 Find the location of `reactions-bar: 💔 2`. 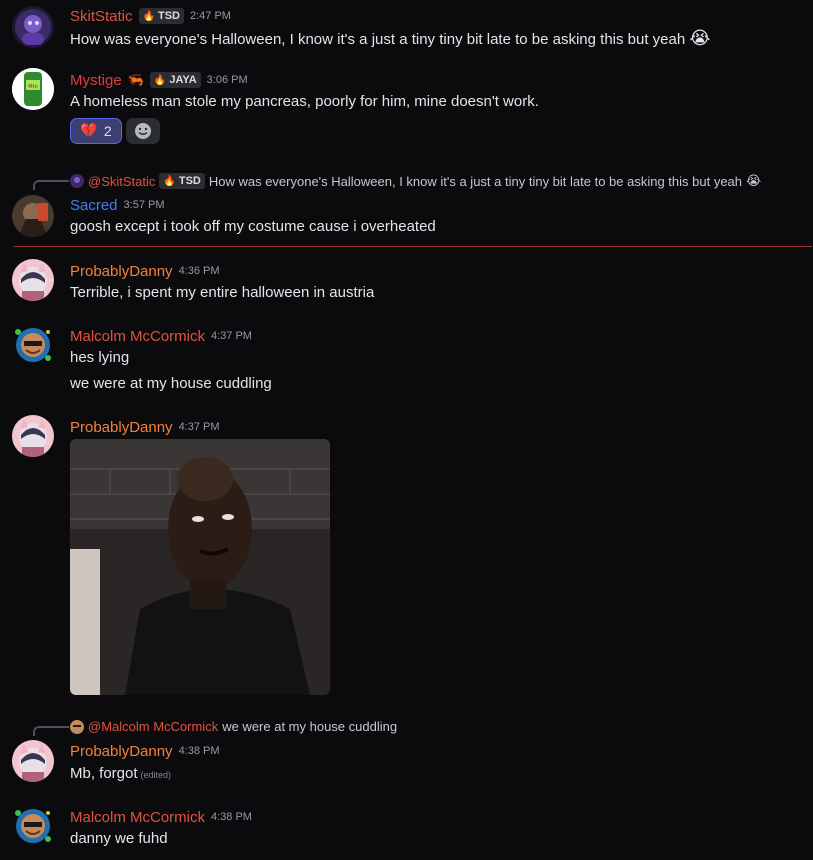

reactions-bar: 💔 2 is located at coordinates (115, 131).